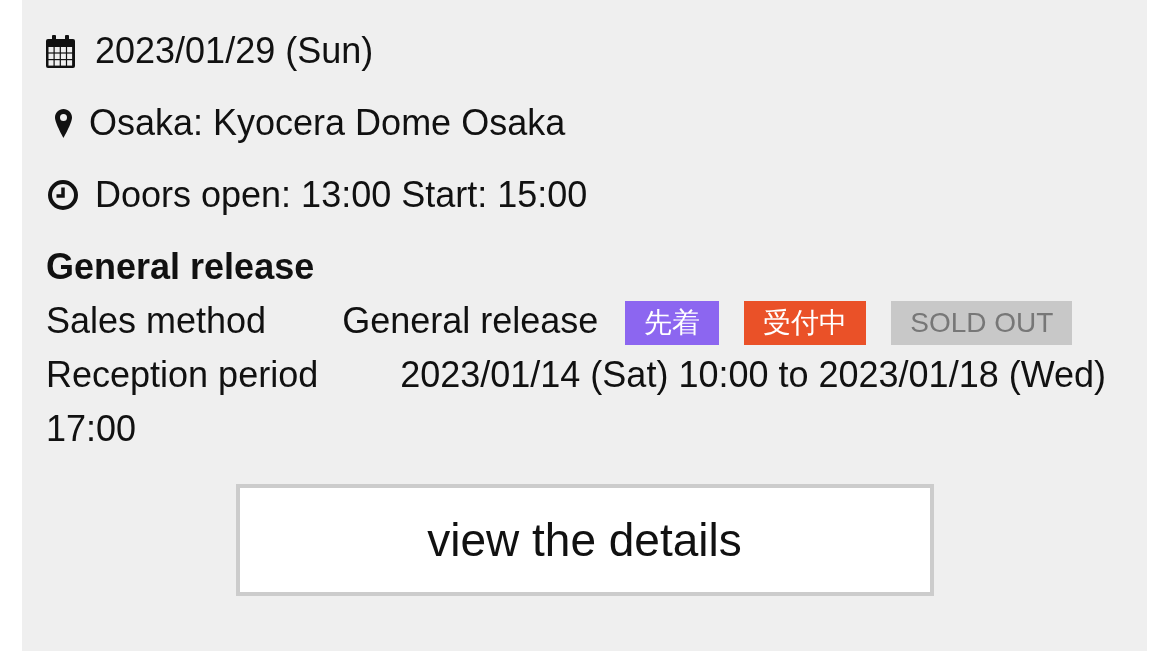 This screenshot has height=662, width=1169. What do you see at coordinates (584, 540) in the screenshot?
I see `details-button: view the details` at bounding box center [584, 540].